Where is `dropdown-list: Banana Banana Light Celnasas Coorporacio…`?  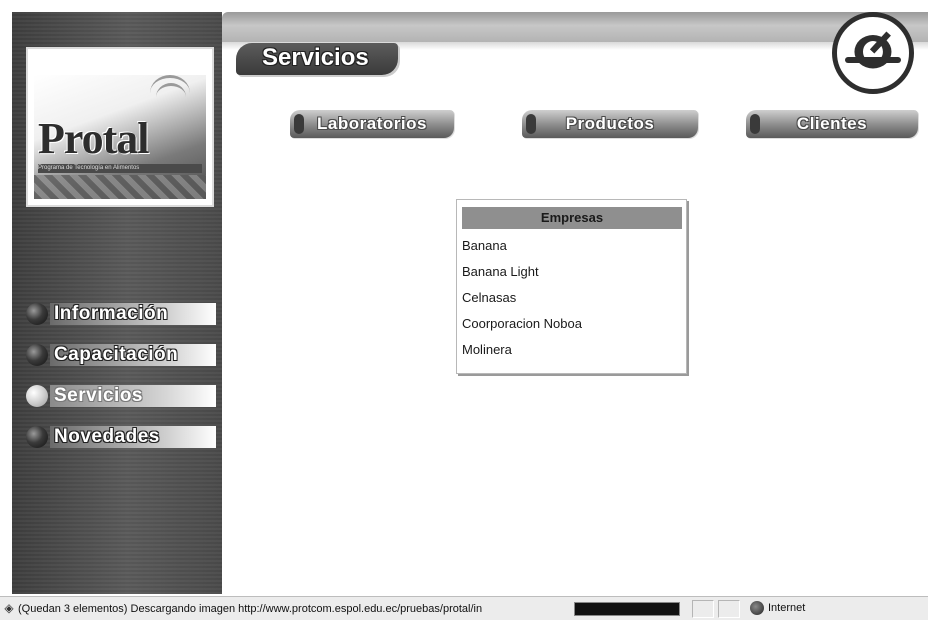 dropdown-list: Banana Banana Light Celnasas Coorporacio… is located at coordinates (572, 298).